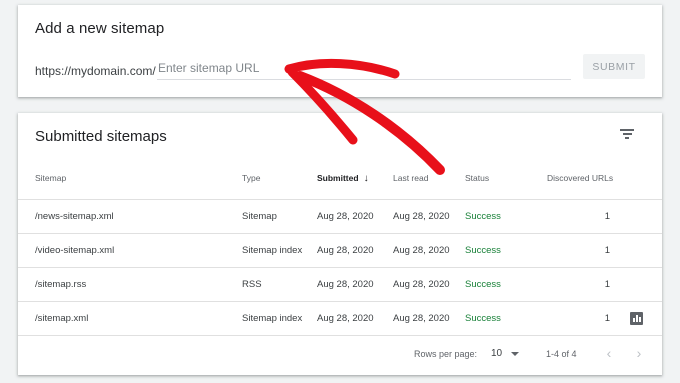  I want to click on rows-per-page-label: Rows per page:, so click(446, 354).